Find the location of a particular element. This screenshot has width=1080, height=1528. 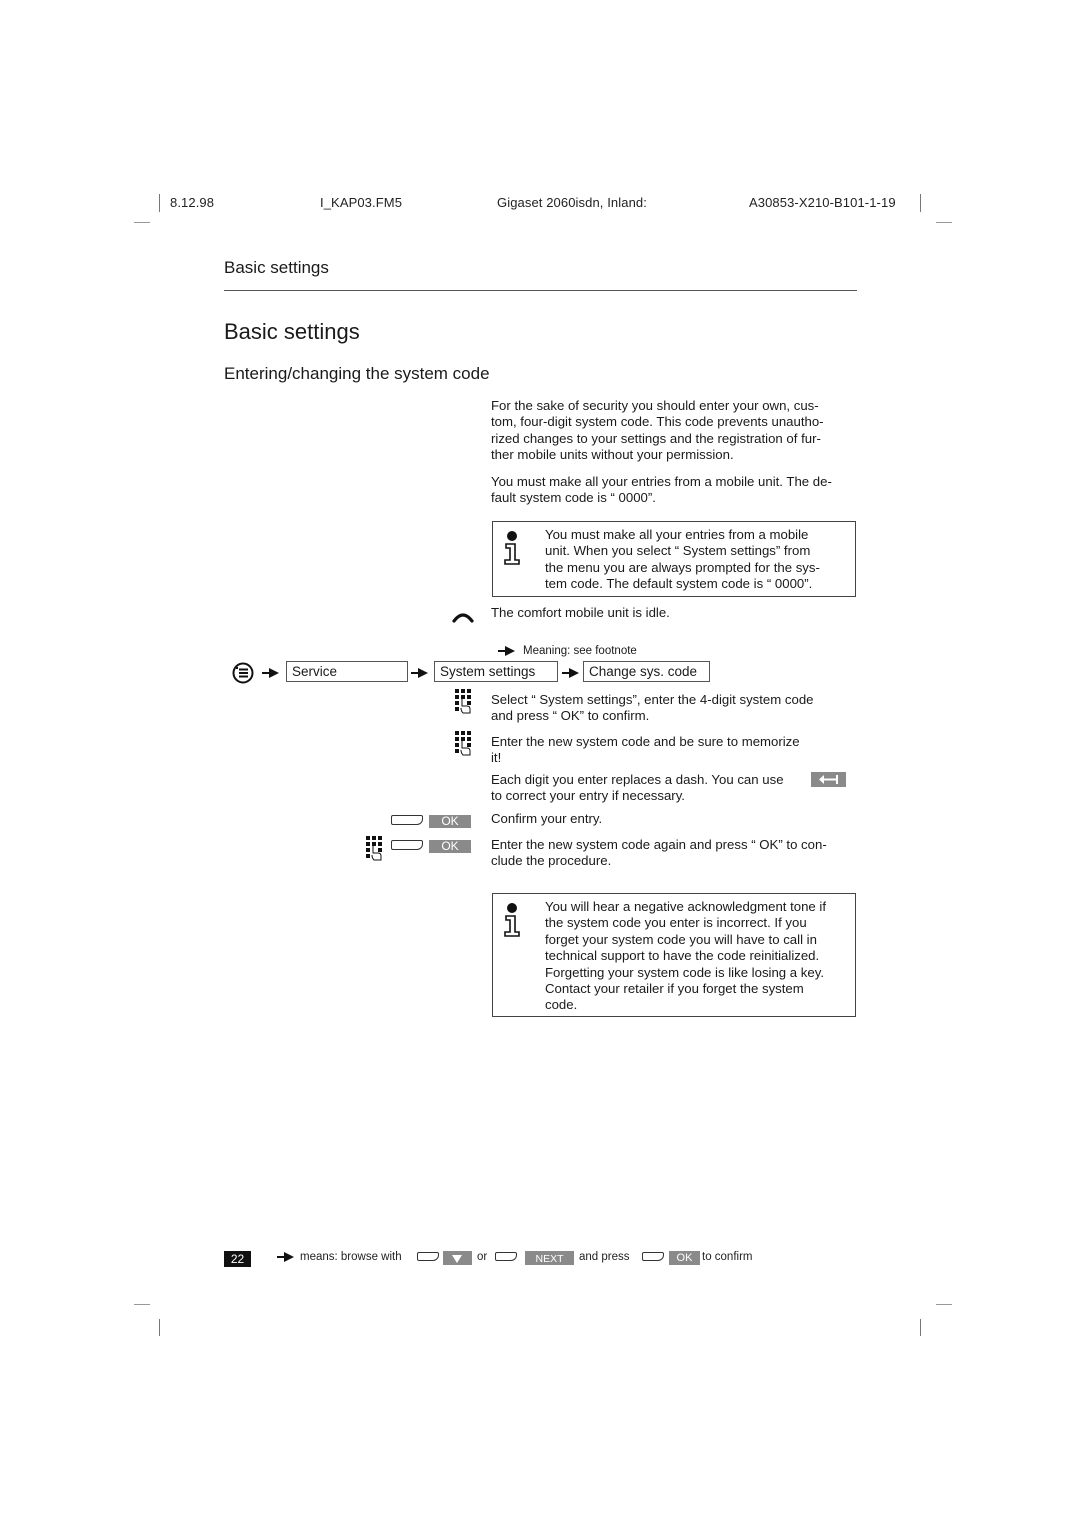

footer-confirm-text: to confirm is located at coordinates (727, 1257).